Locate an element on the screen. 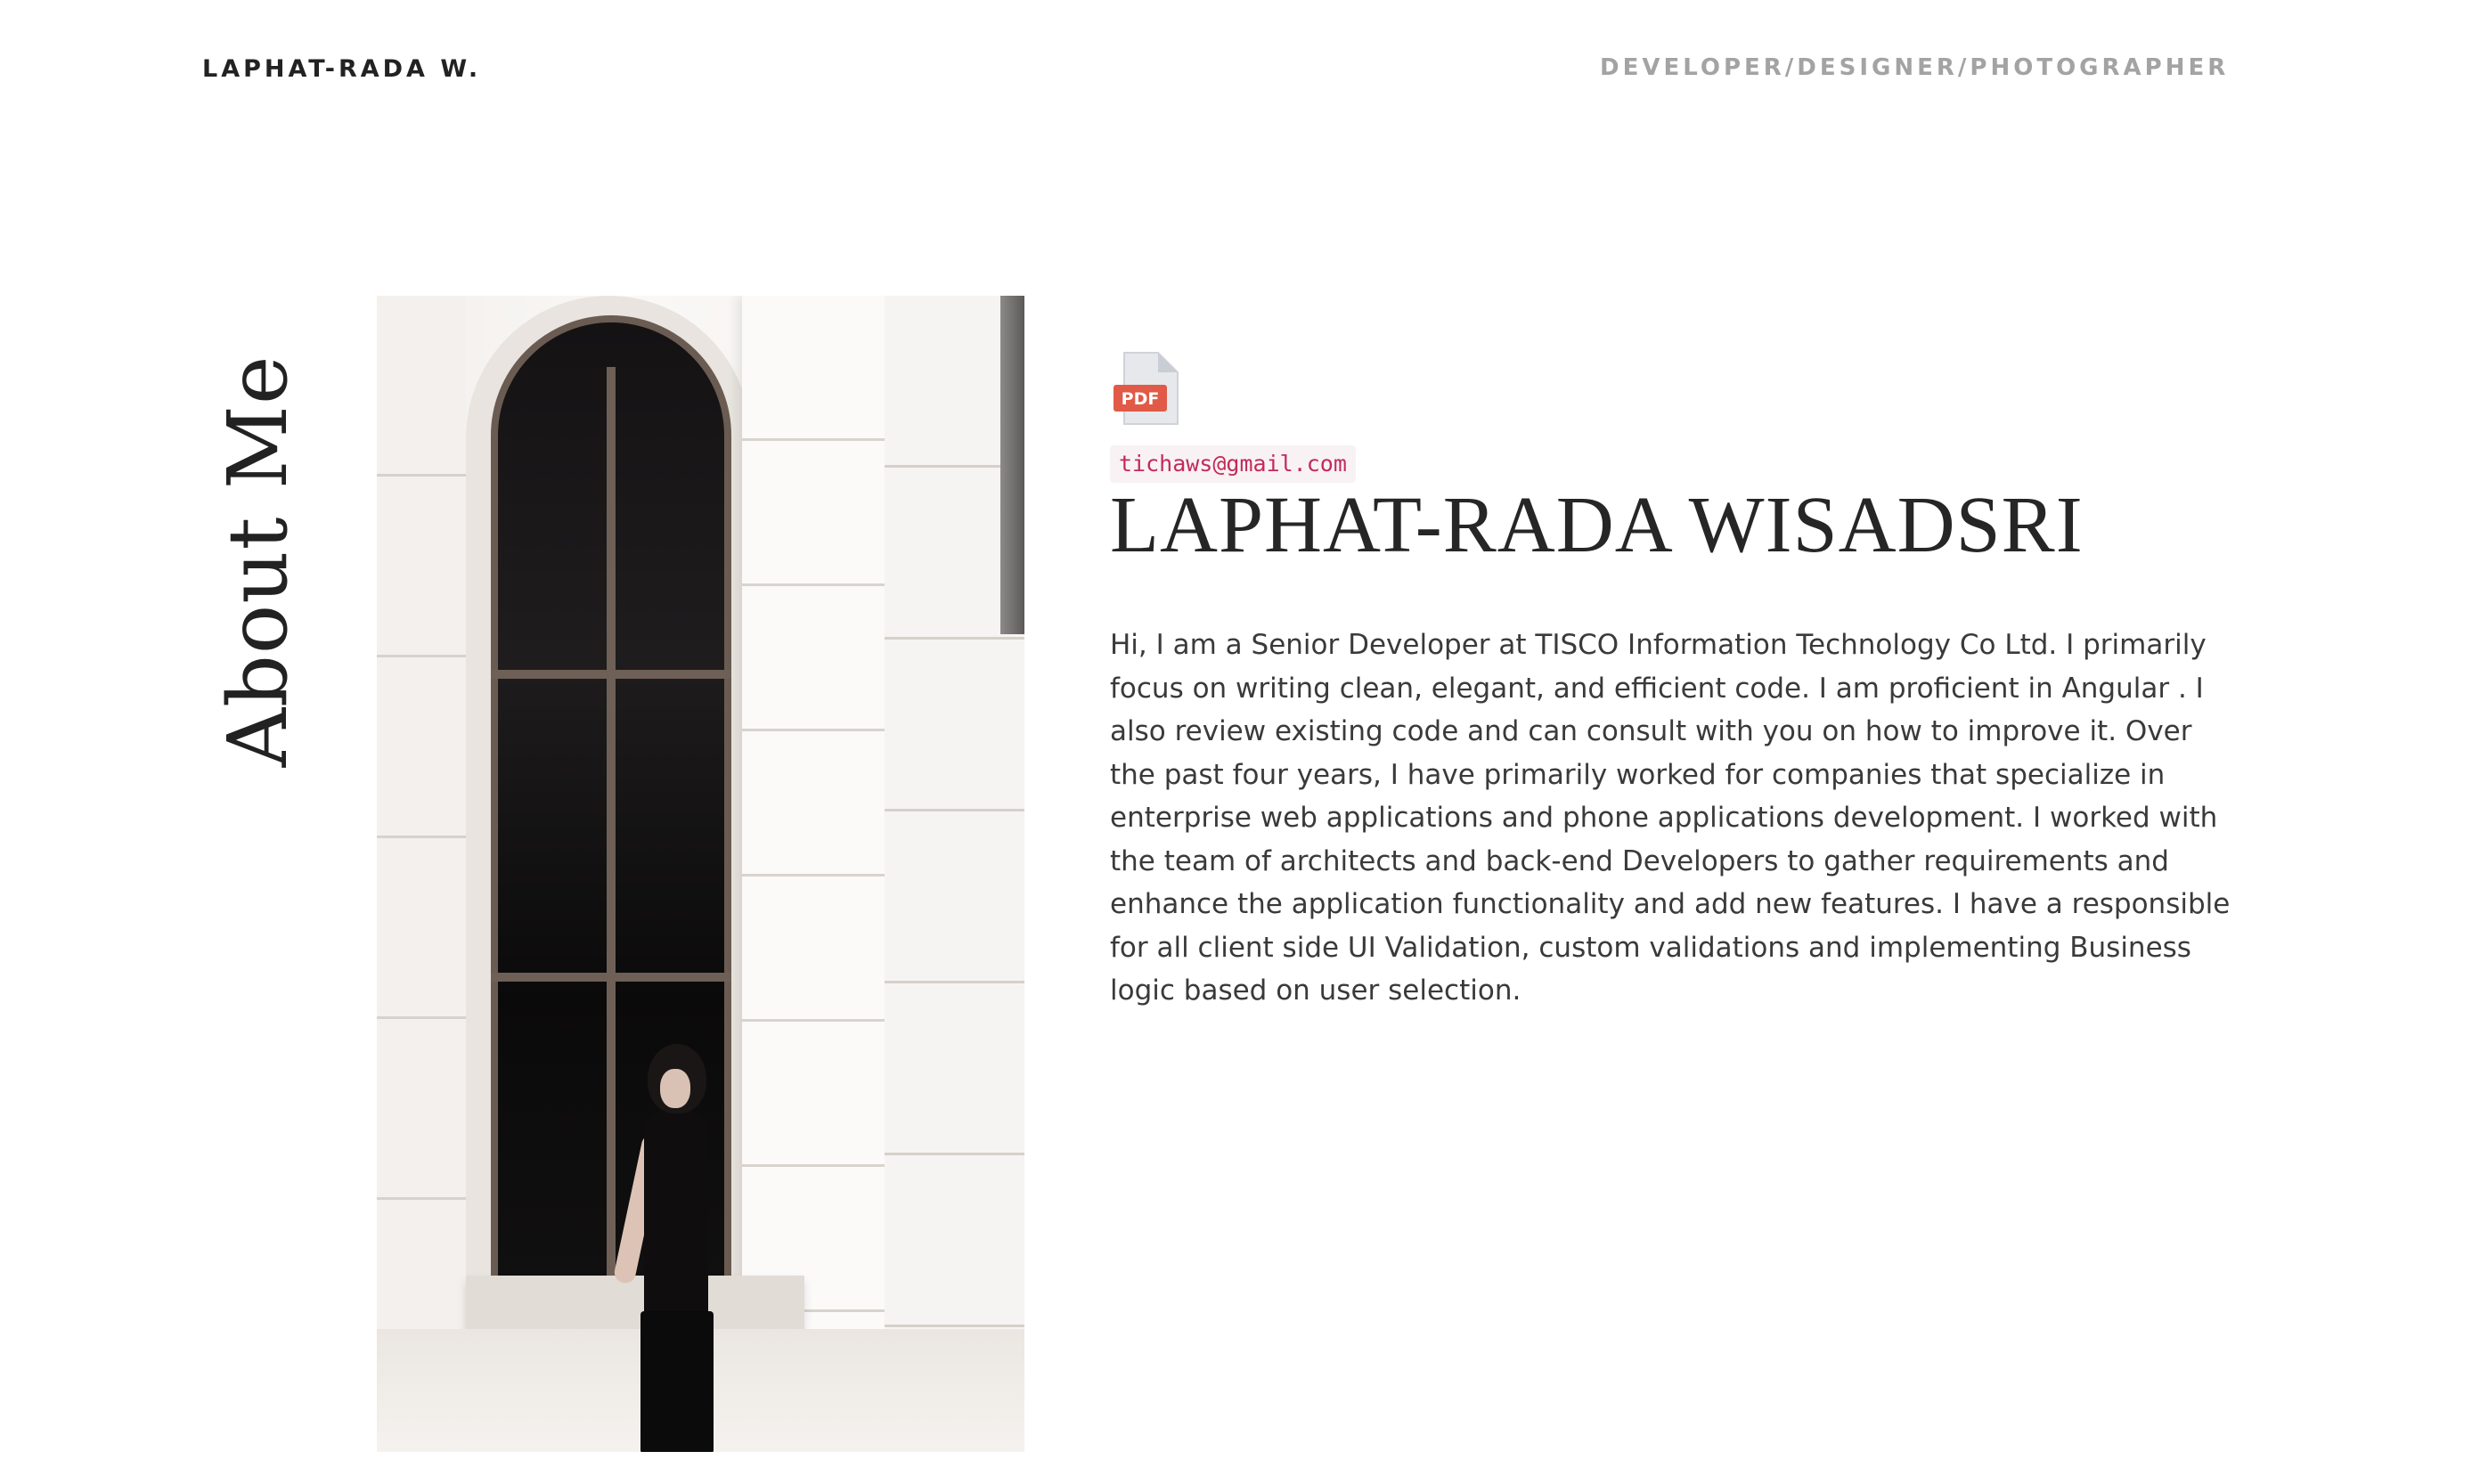  pdf-badge-label: PDF is located at coordinates (1141, 399).